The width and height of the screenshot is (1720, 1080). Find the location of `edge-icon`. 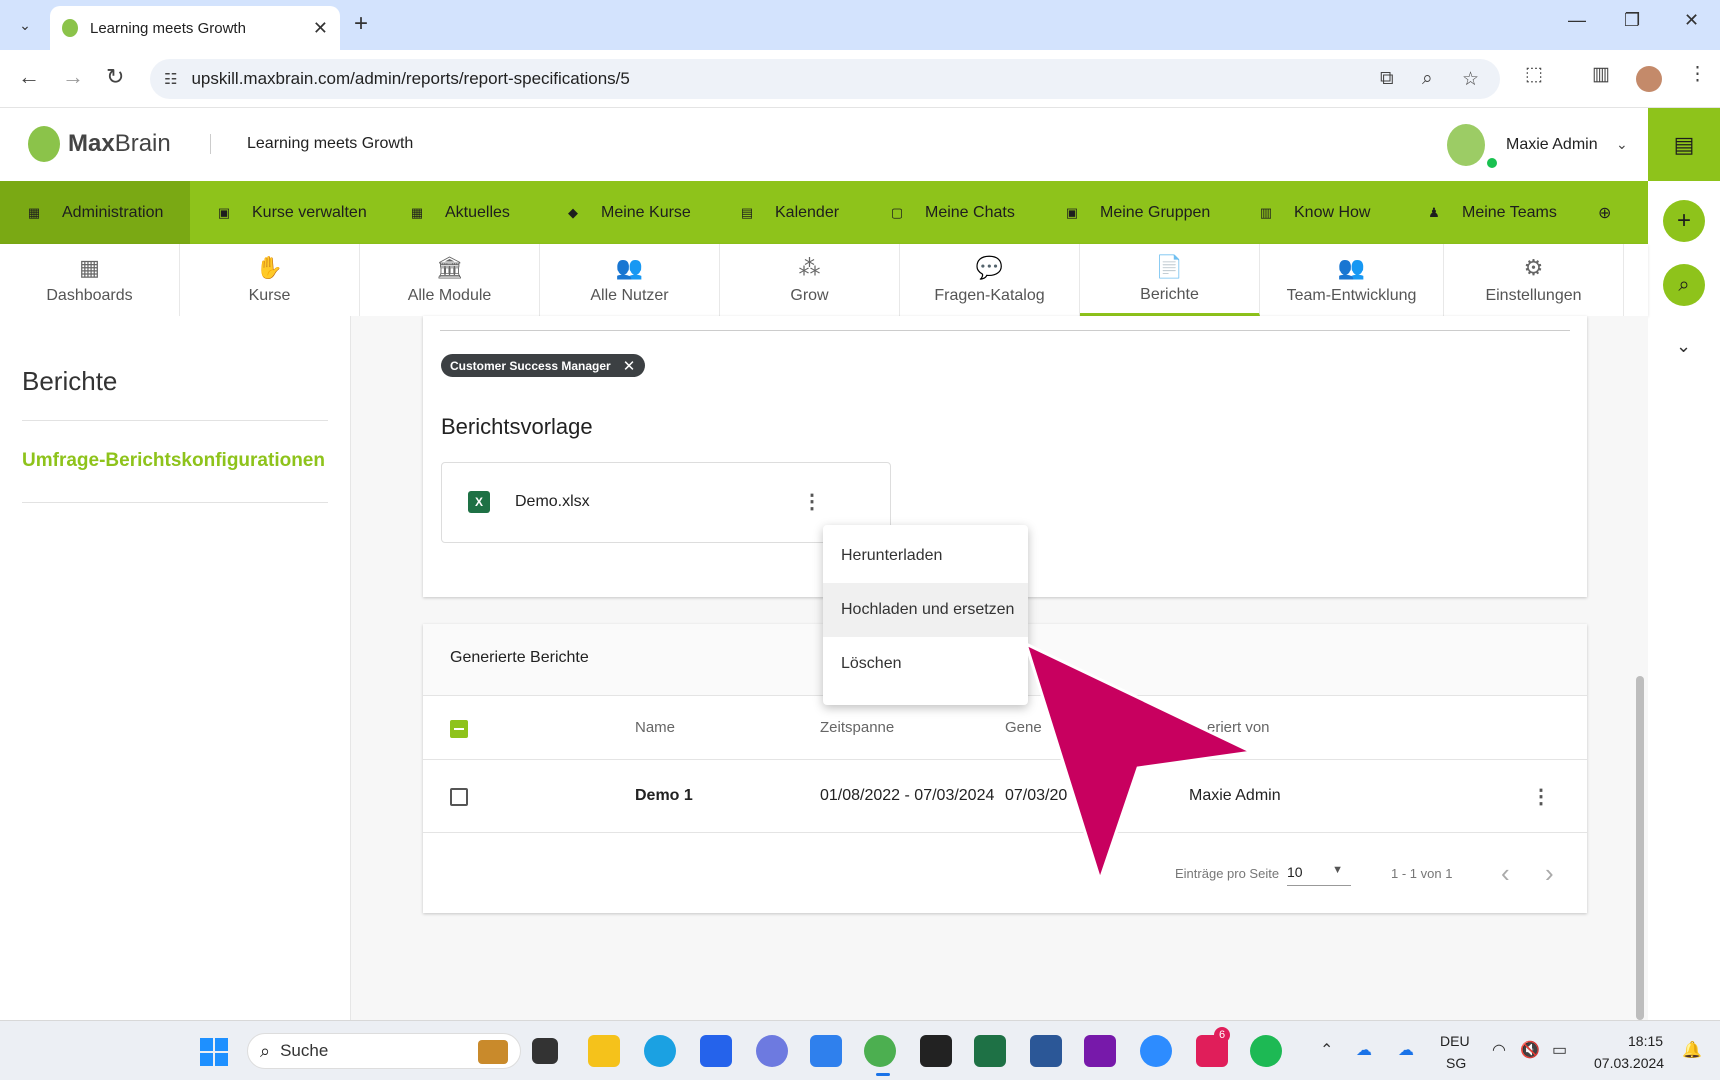

edge-icon is located at coordinates (660, 1051).